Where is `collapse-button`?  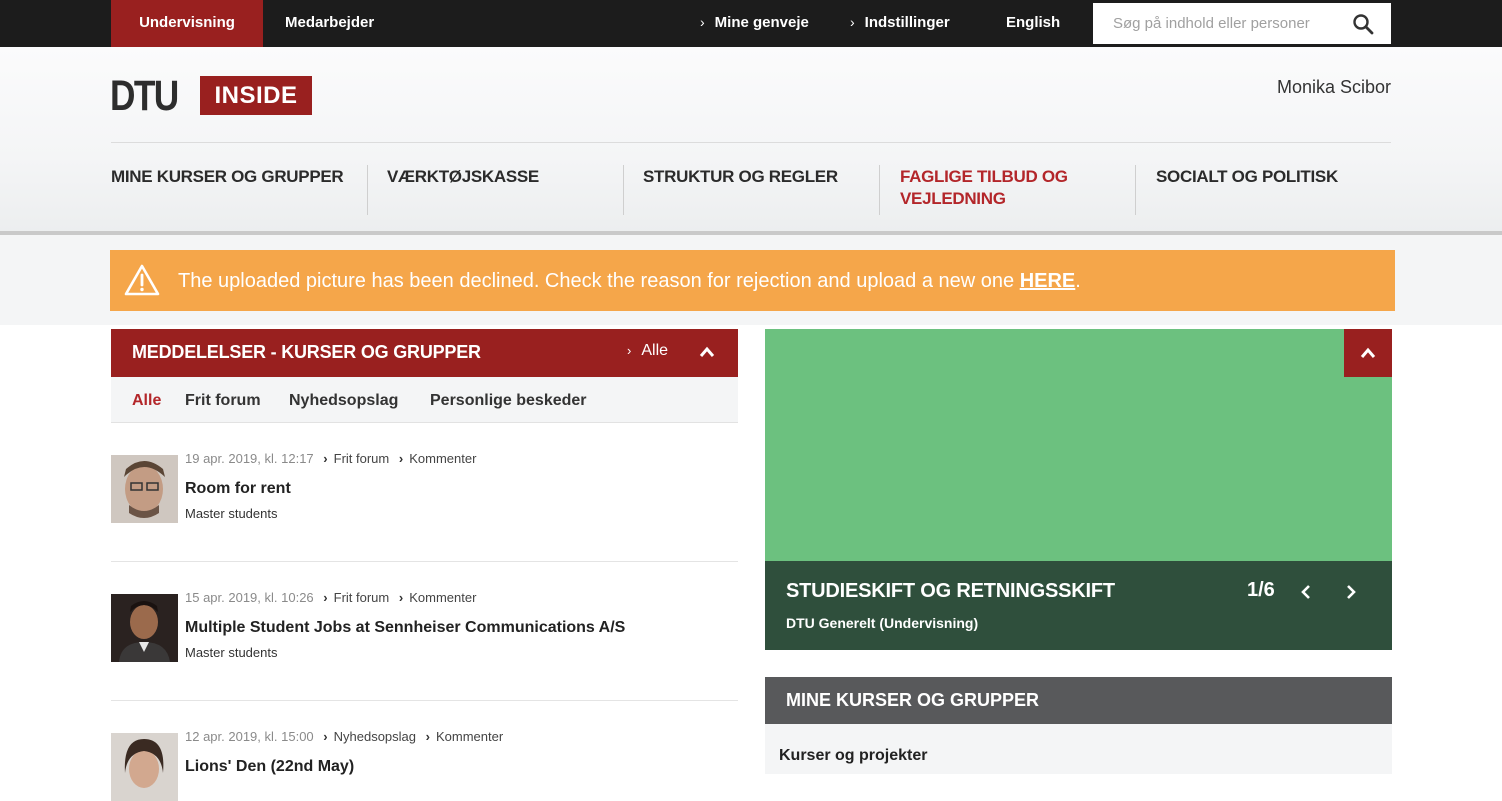 collapse-button is located at coordinates (1368, 353).